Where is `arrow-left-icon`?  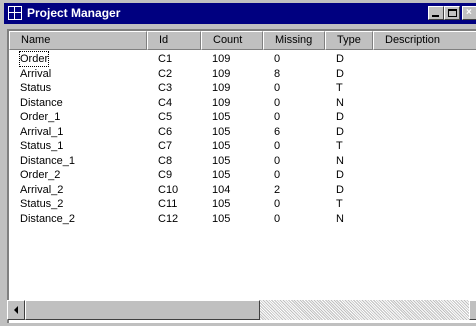 arrow-left-icon is located at coordinates (16, 310).